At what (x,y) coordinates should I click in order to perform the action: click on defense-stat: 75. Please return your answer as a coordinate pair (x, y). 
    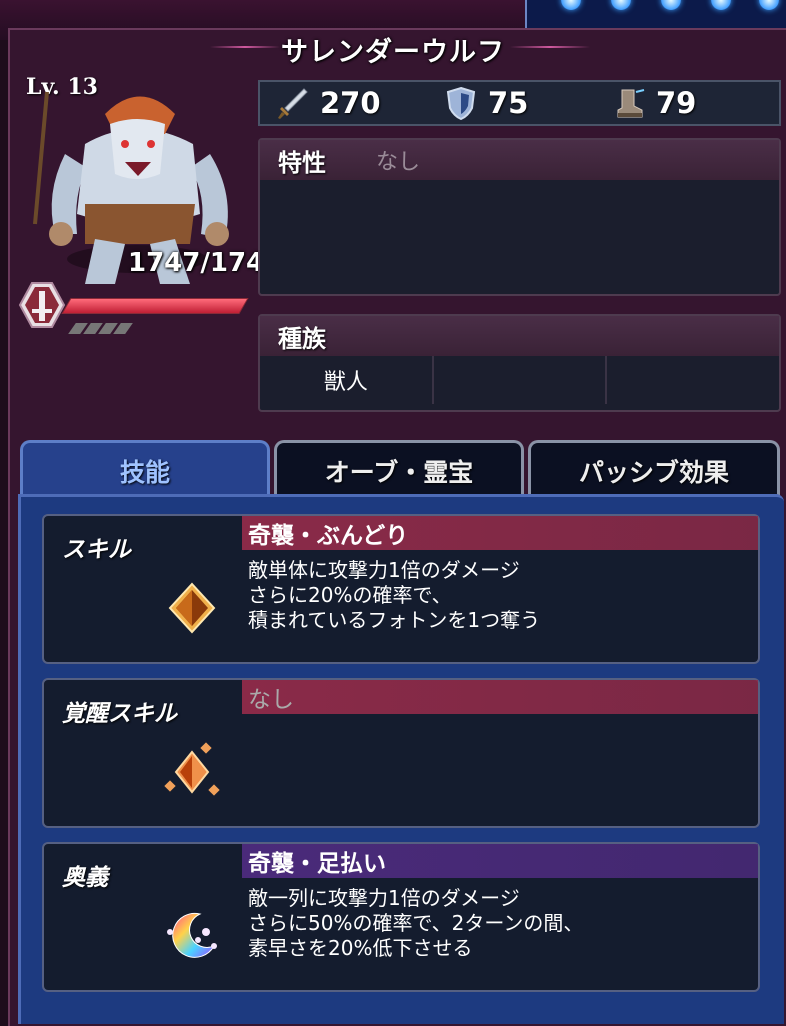
    Looking at the image, I should click on (512, 103).